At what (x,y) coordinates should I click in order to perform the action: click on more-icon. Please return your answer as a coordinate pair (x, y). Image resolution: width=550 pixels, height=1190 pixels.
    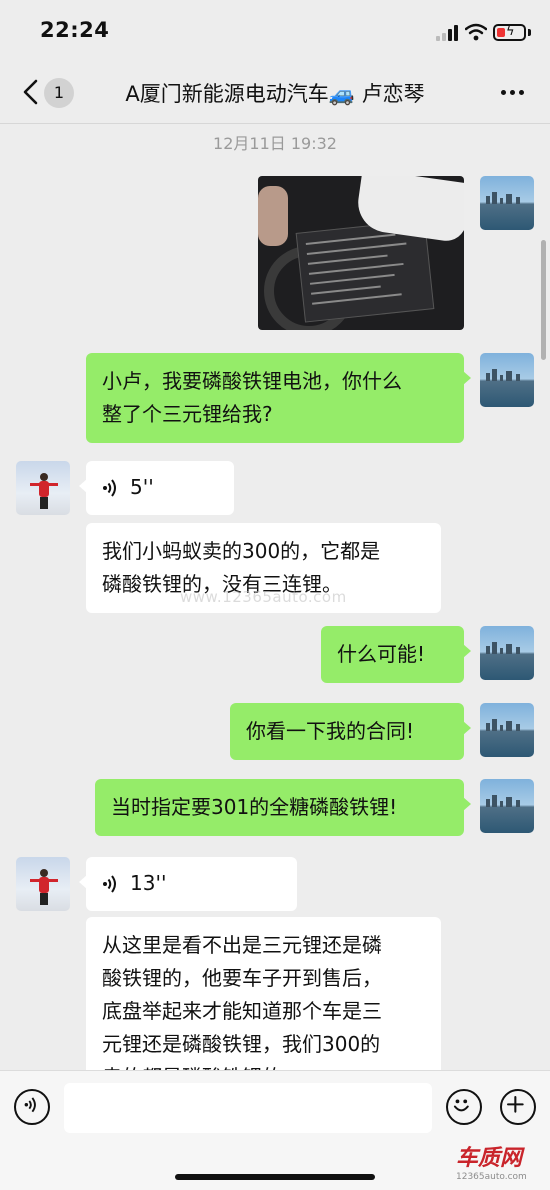
    Looking at the image, I should click on (513, 94).